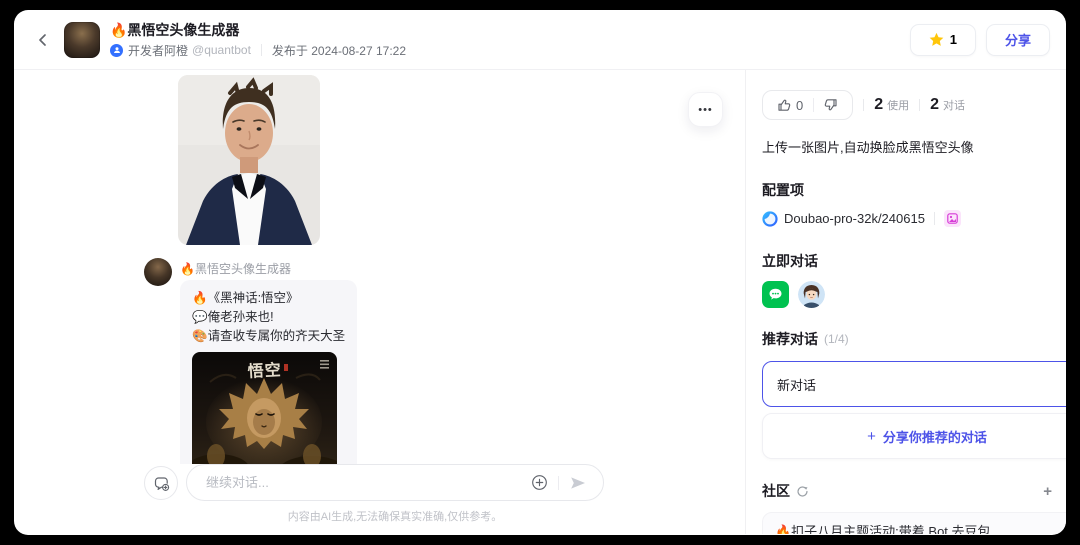 The image size is (1080, 545). Describe the element at coordinates (914, 384) in the screenshot. I see `recommended-chat-card: 新对话` at that location.